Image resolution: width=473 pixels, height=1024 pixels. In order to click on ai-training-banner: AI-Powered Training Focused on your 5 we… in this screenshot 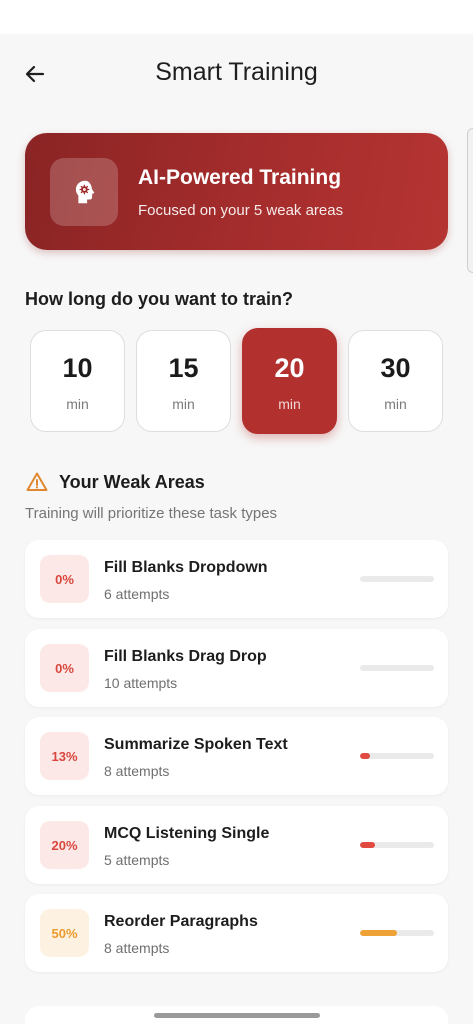, I will do `click(236, 191)`.